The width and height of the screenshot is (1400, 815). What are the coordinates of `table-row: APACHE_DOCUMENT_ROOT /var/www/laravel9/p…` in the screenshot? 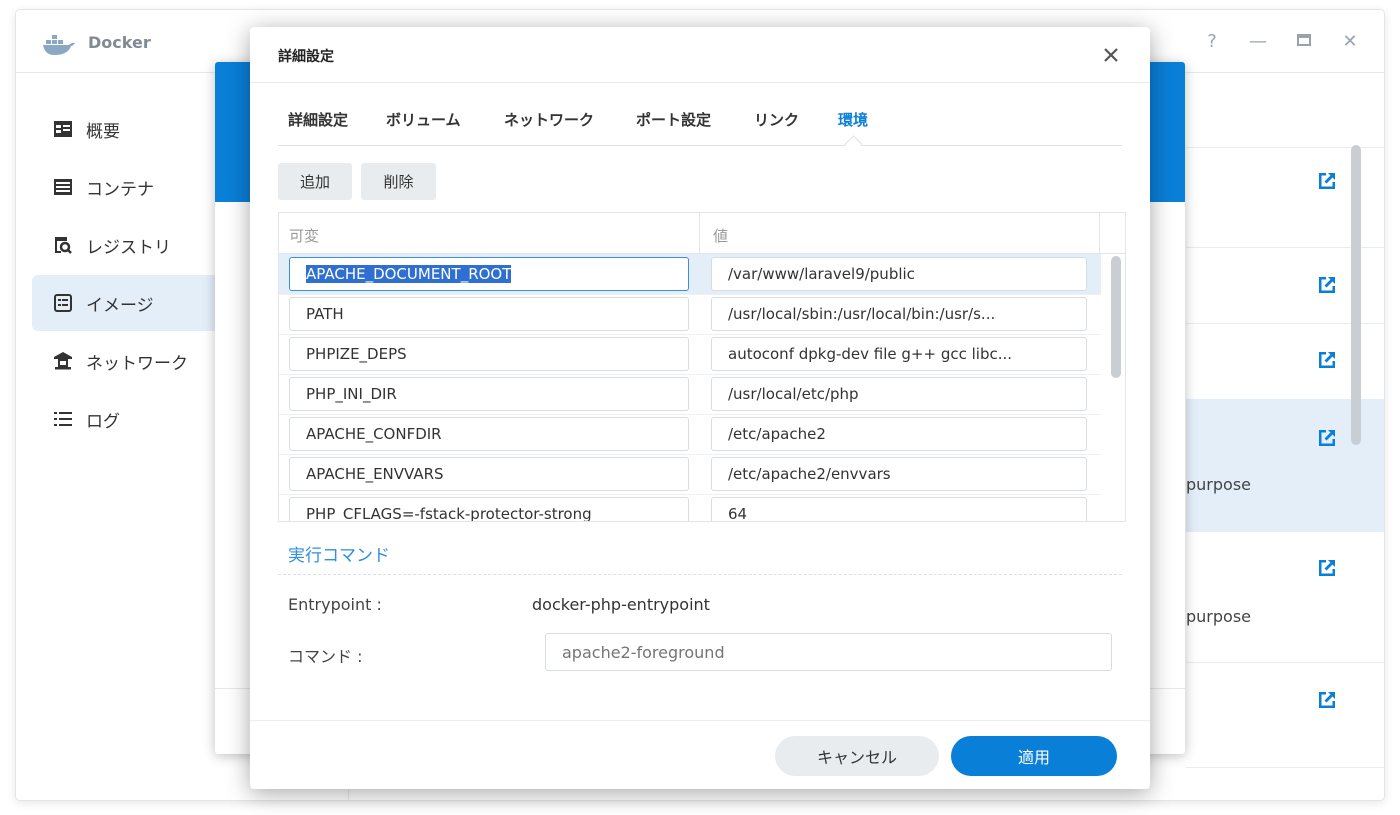 It's located at (690, 274).